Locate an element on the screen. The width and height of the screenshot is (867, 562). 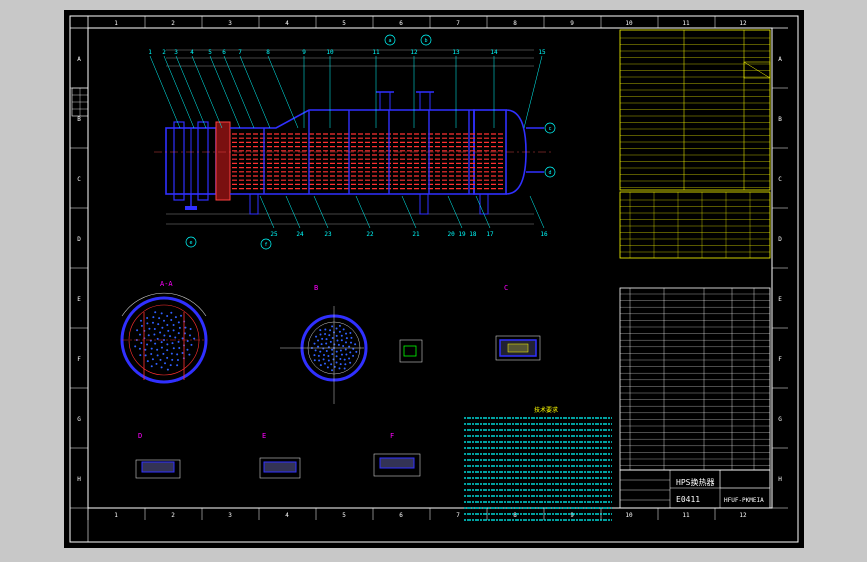
nozzle-table is located at coordinates (695, 225).